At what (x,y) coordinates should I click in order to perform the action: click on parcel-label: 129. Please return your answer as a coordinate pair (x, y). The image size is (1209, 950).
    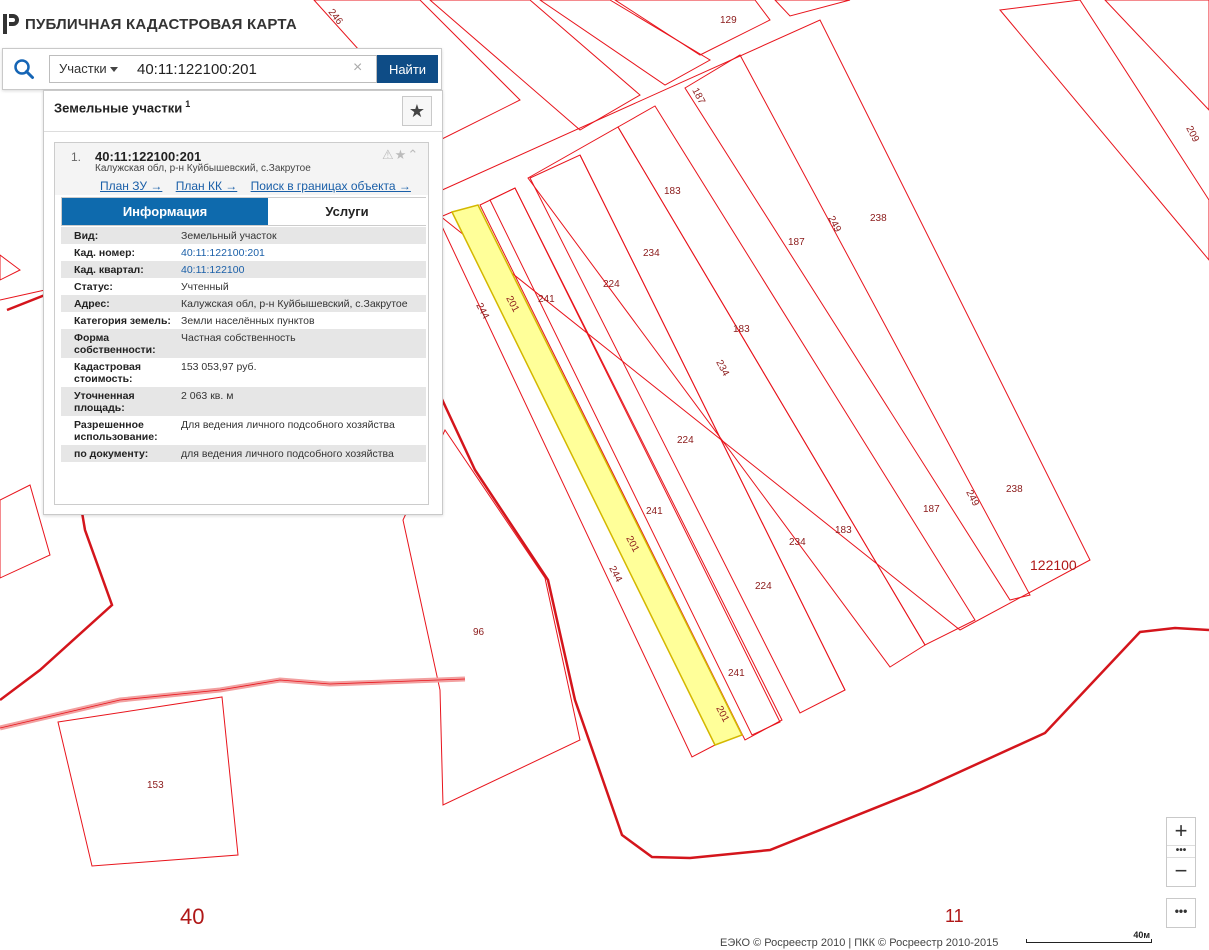
    Looking at the image, I should click on (728, 20).